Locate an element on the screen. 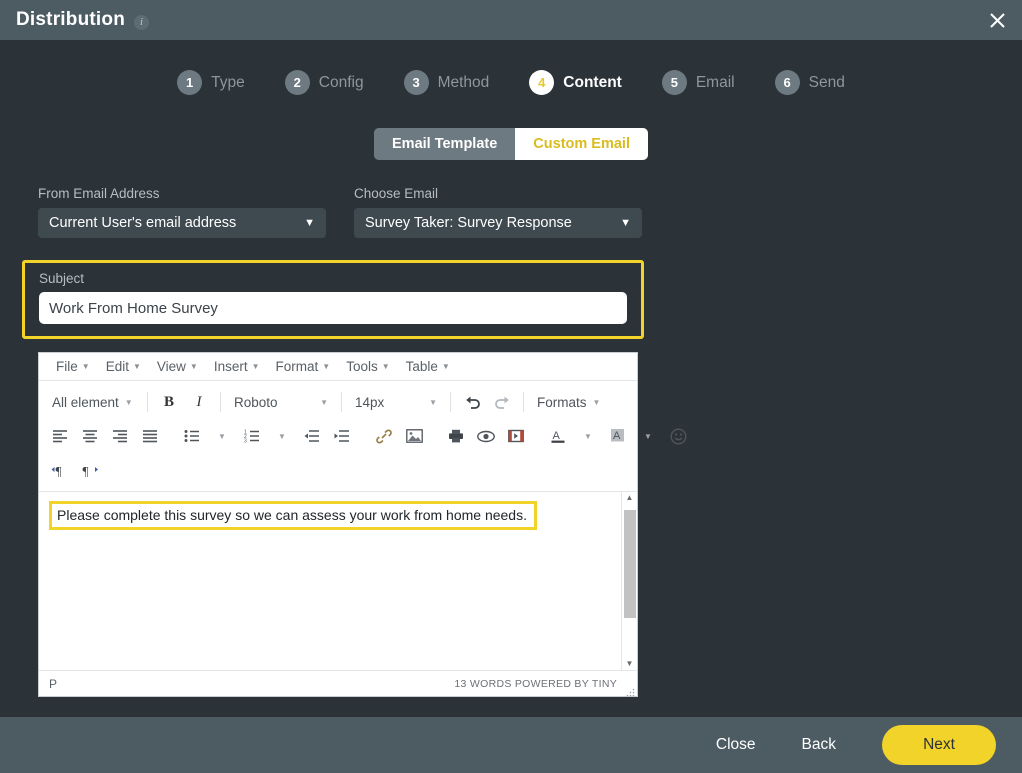  back-button: Back is located at coordinates (819, 745).